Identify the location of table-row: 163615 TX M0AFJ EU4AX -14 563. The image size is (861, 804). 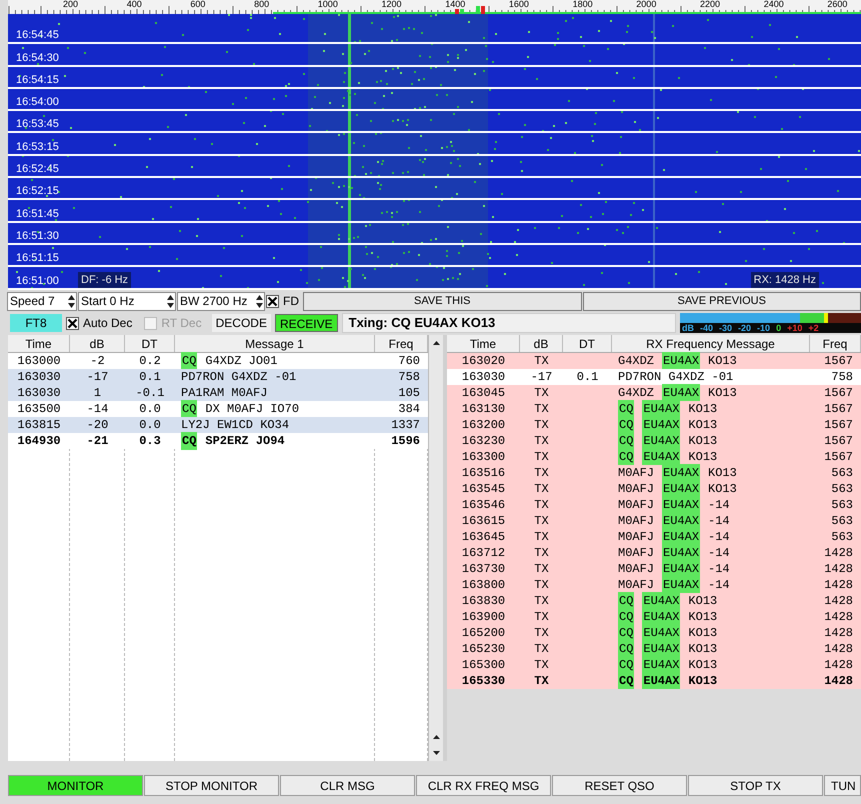
(654, 521).